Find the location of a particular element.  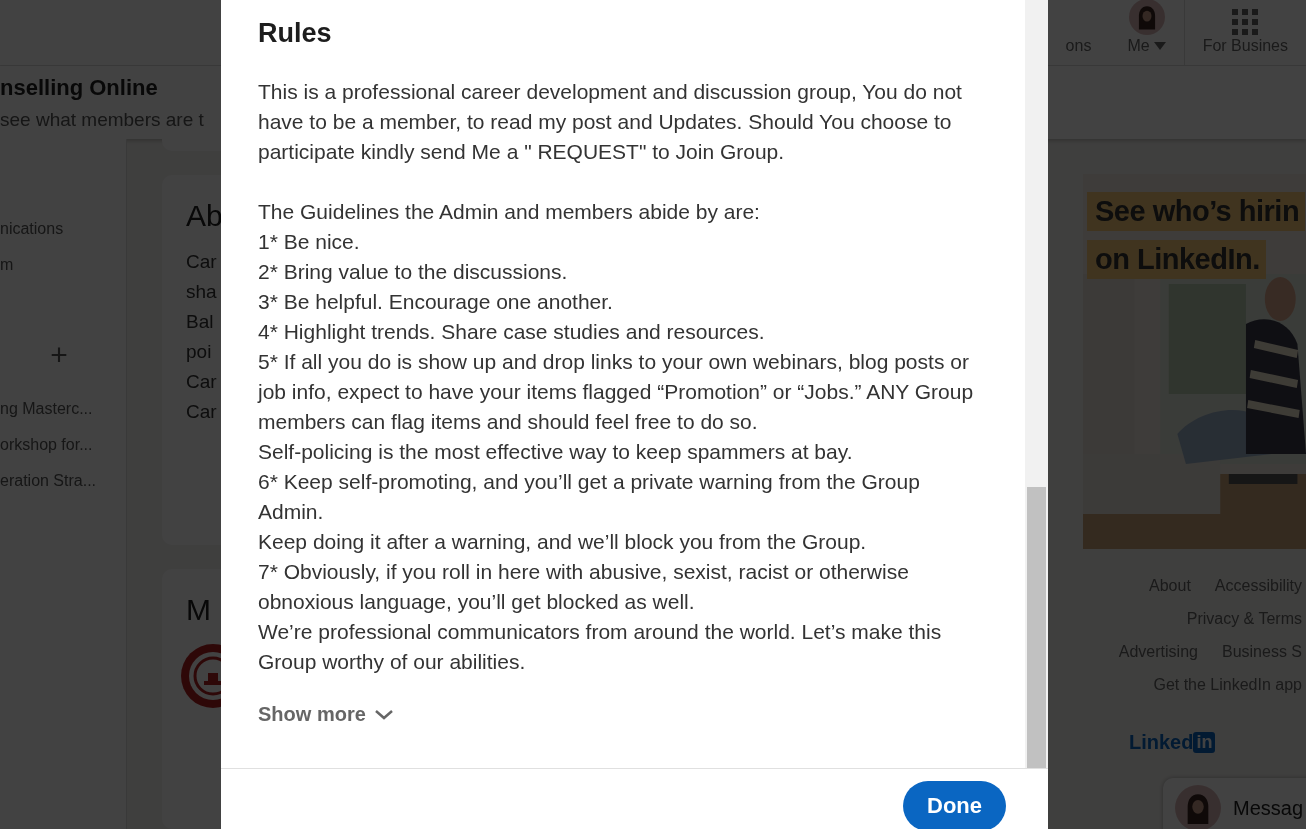

rules-text: 5* If all you do is show up and drop links to your own webinars, blog posts or job info, expect to have your items flagged “Promotion” or “Jobs.” ANY Group members can flag items and should feel free to do so. is located at coordinates (616, 392).